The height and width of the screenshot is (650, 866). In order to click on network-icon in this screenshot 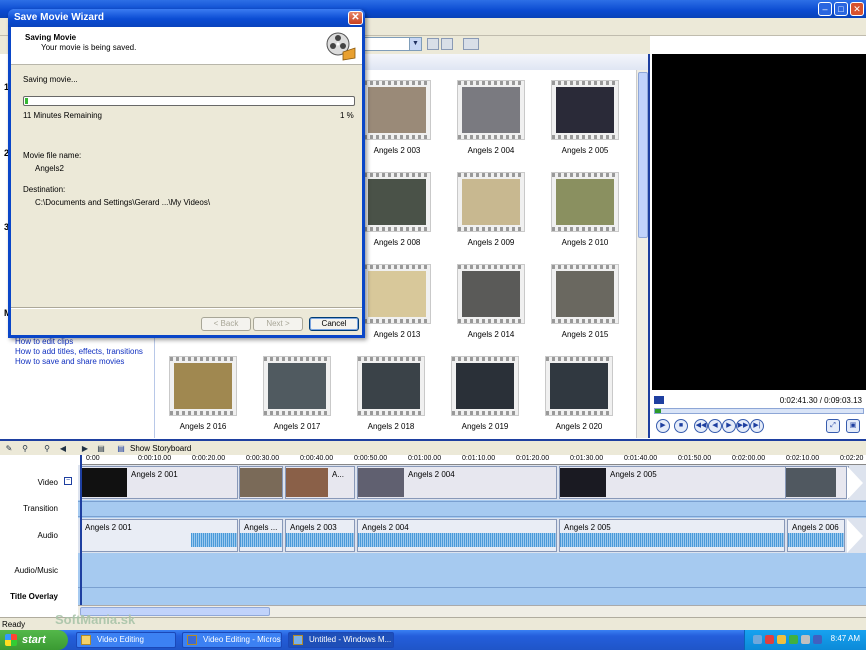, I will do `click(757, 639)`.